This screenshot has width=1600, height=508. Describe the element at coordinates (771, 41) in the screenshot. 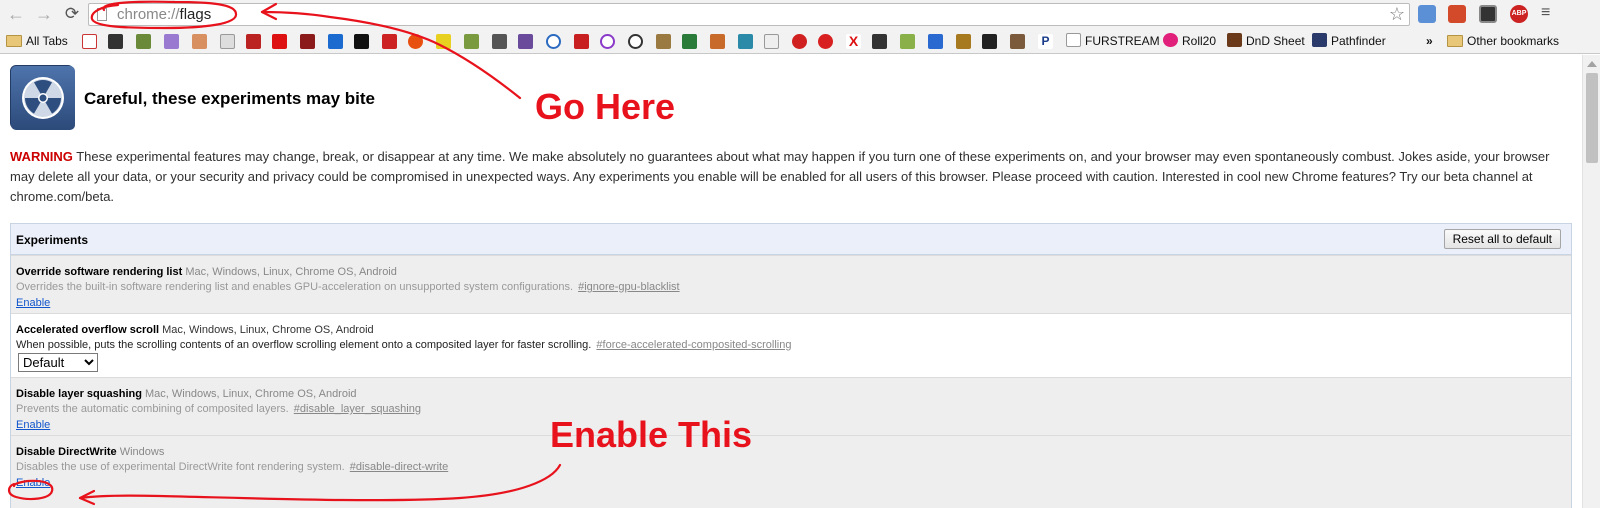

I see `skull-icon` at that location.